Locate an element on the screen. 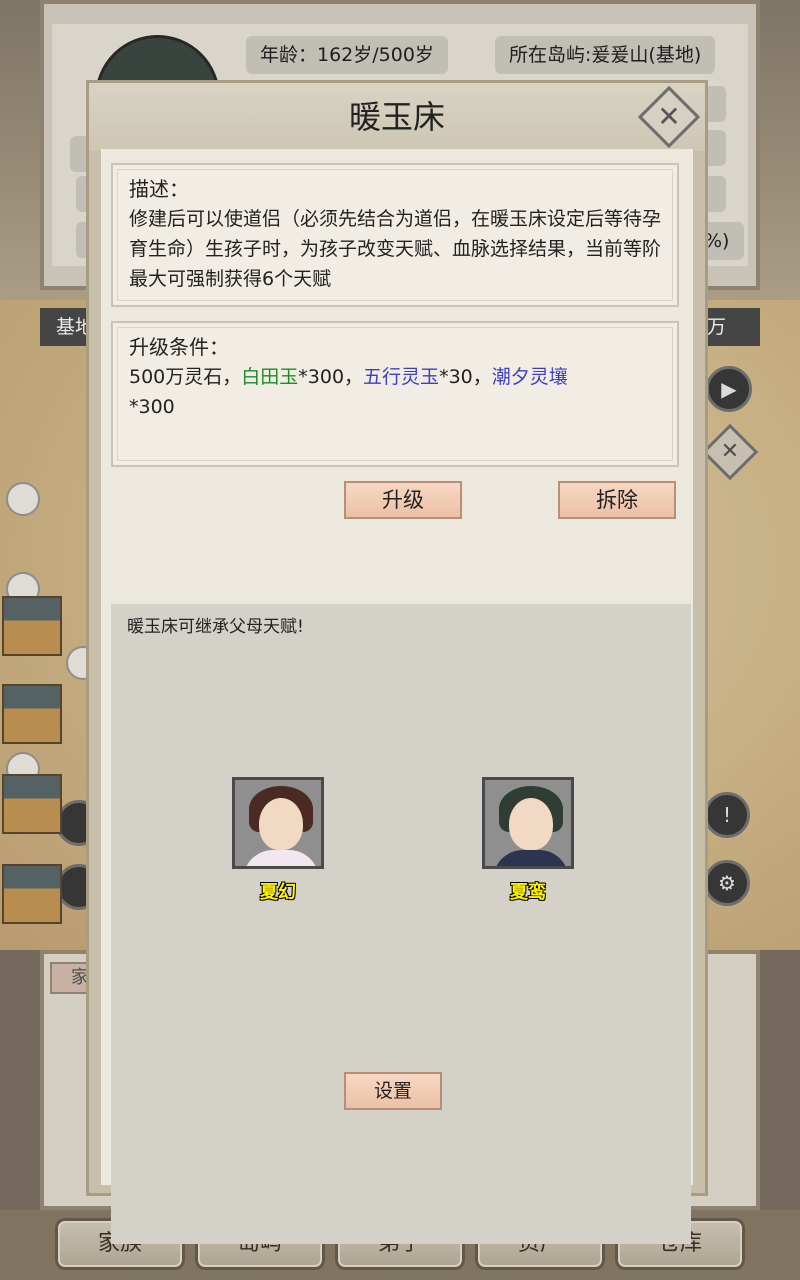  cost-spirit-stones: 500万灵石， is located at coordinates (185, 377).